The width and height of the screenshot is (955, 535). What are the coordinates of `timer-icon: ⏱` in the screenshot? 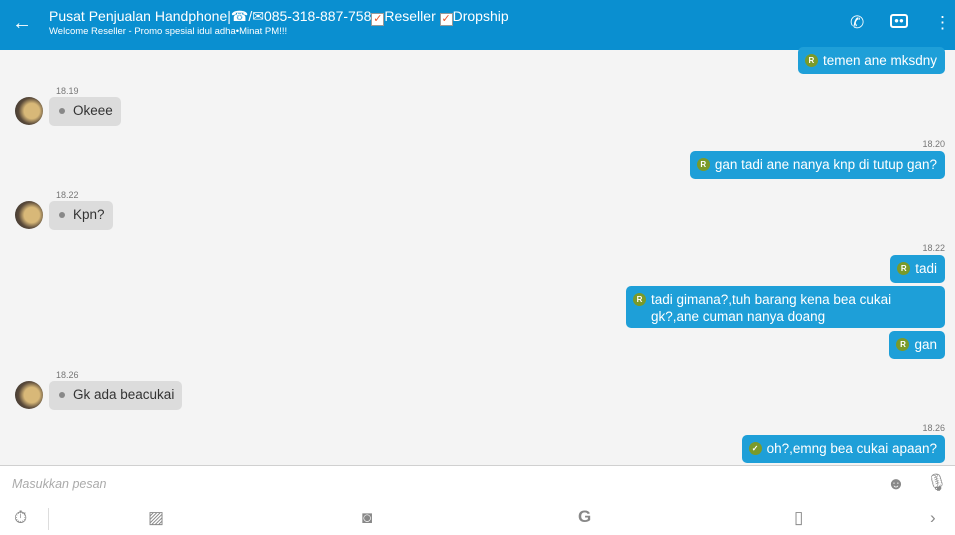 It's located at (20, 518).